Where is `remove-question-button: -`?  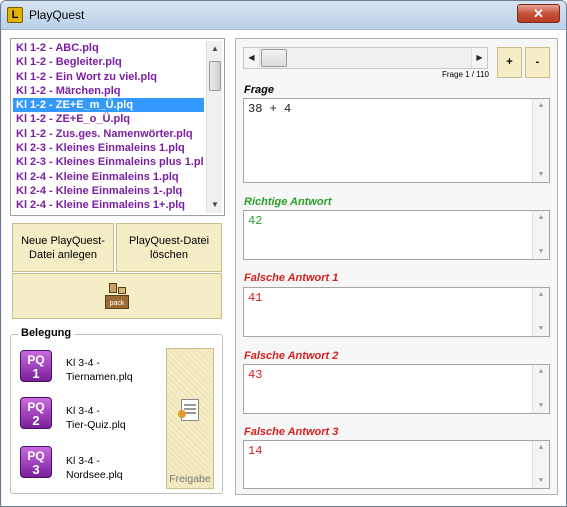
remove-question-button: - is located at coordinates (537, 62).